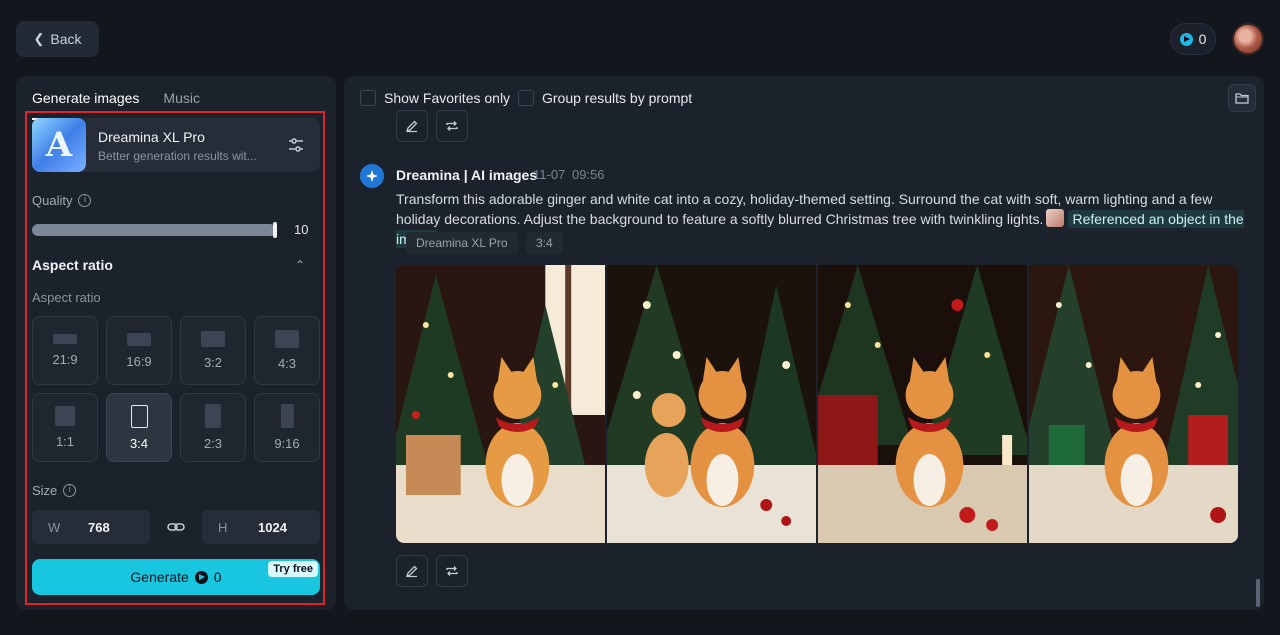  What do you see at coordinates (139, 350) in the screenshot?
I see `aspect-ratio-16-9: 16:9` at bounding box center [139, 350].